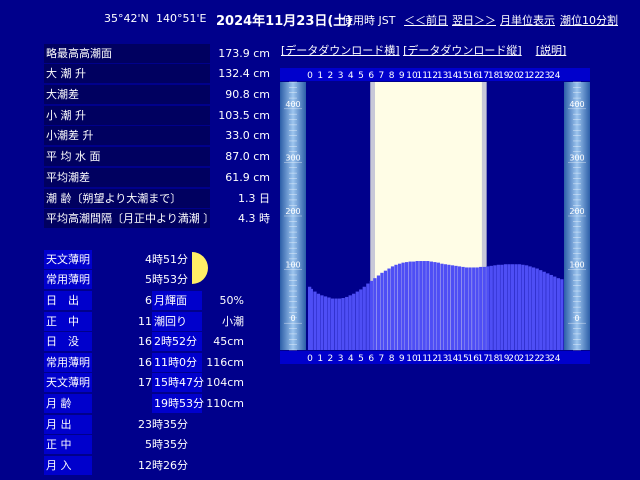 The width and height of the screenshot is (640, 480). What do you see at coordinates (166, 259) in the screenshot?
I see `sun-value: 4時51分` at bounding box center [166, 259].